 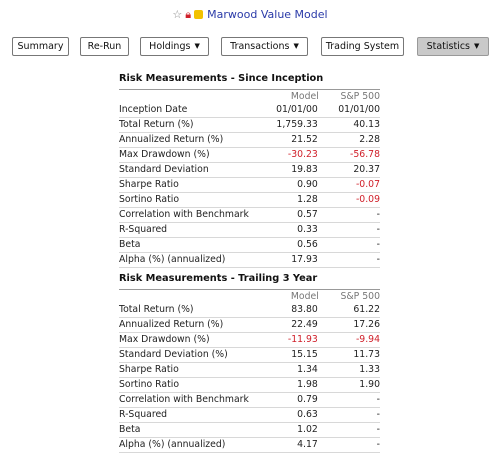 I want to click on sp500-value: 40.13, so click(x=349, y=125).